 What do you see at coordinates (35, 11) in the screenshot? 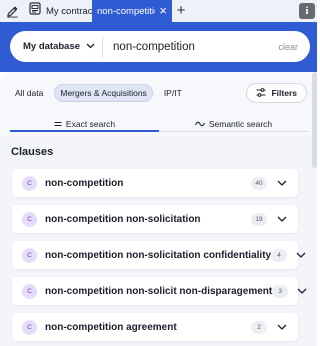
I see `document-icon` at bounding box center [35, 11].